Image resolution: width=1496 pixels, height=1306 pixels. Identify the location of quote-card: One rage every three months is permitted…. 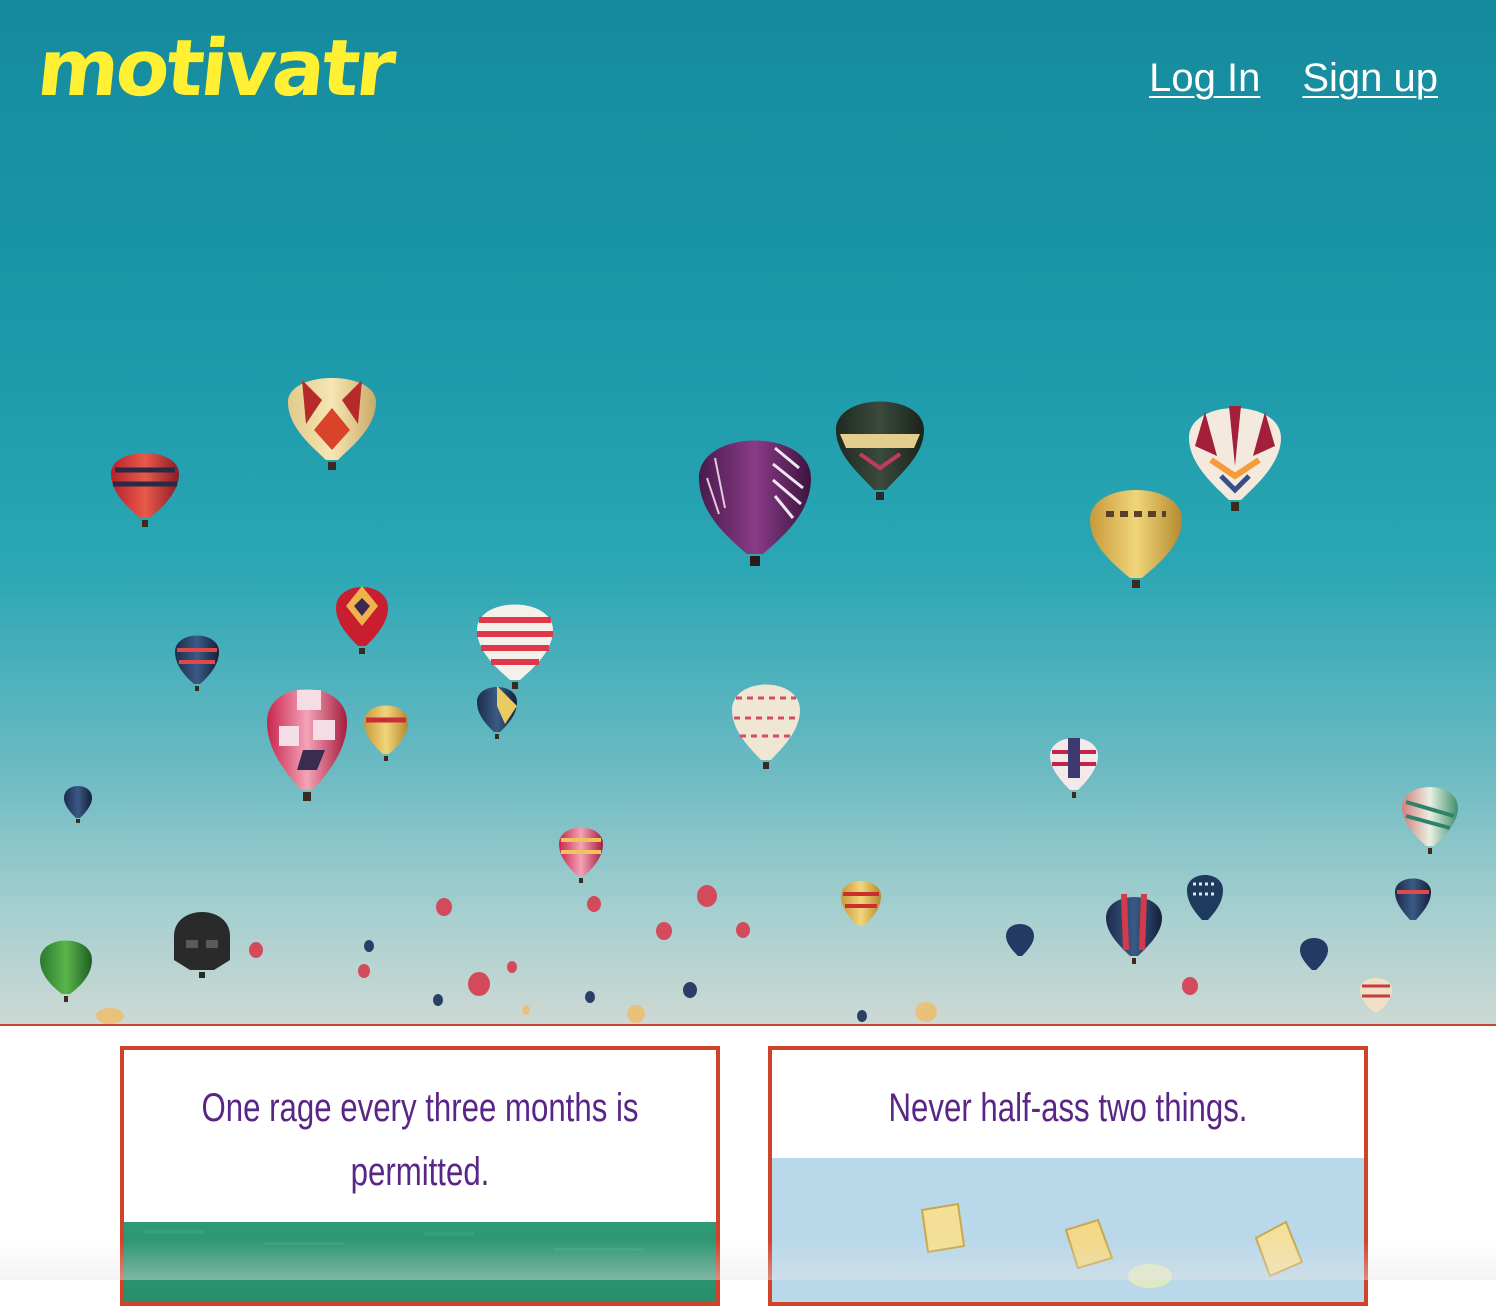
(420, 1176).